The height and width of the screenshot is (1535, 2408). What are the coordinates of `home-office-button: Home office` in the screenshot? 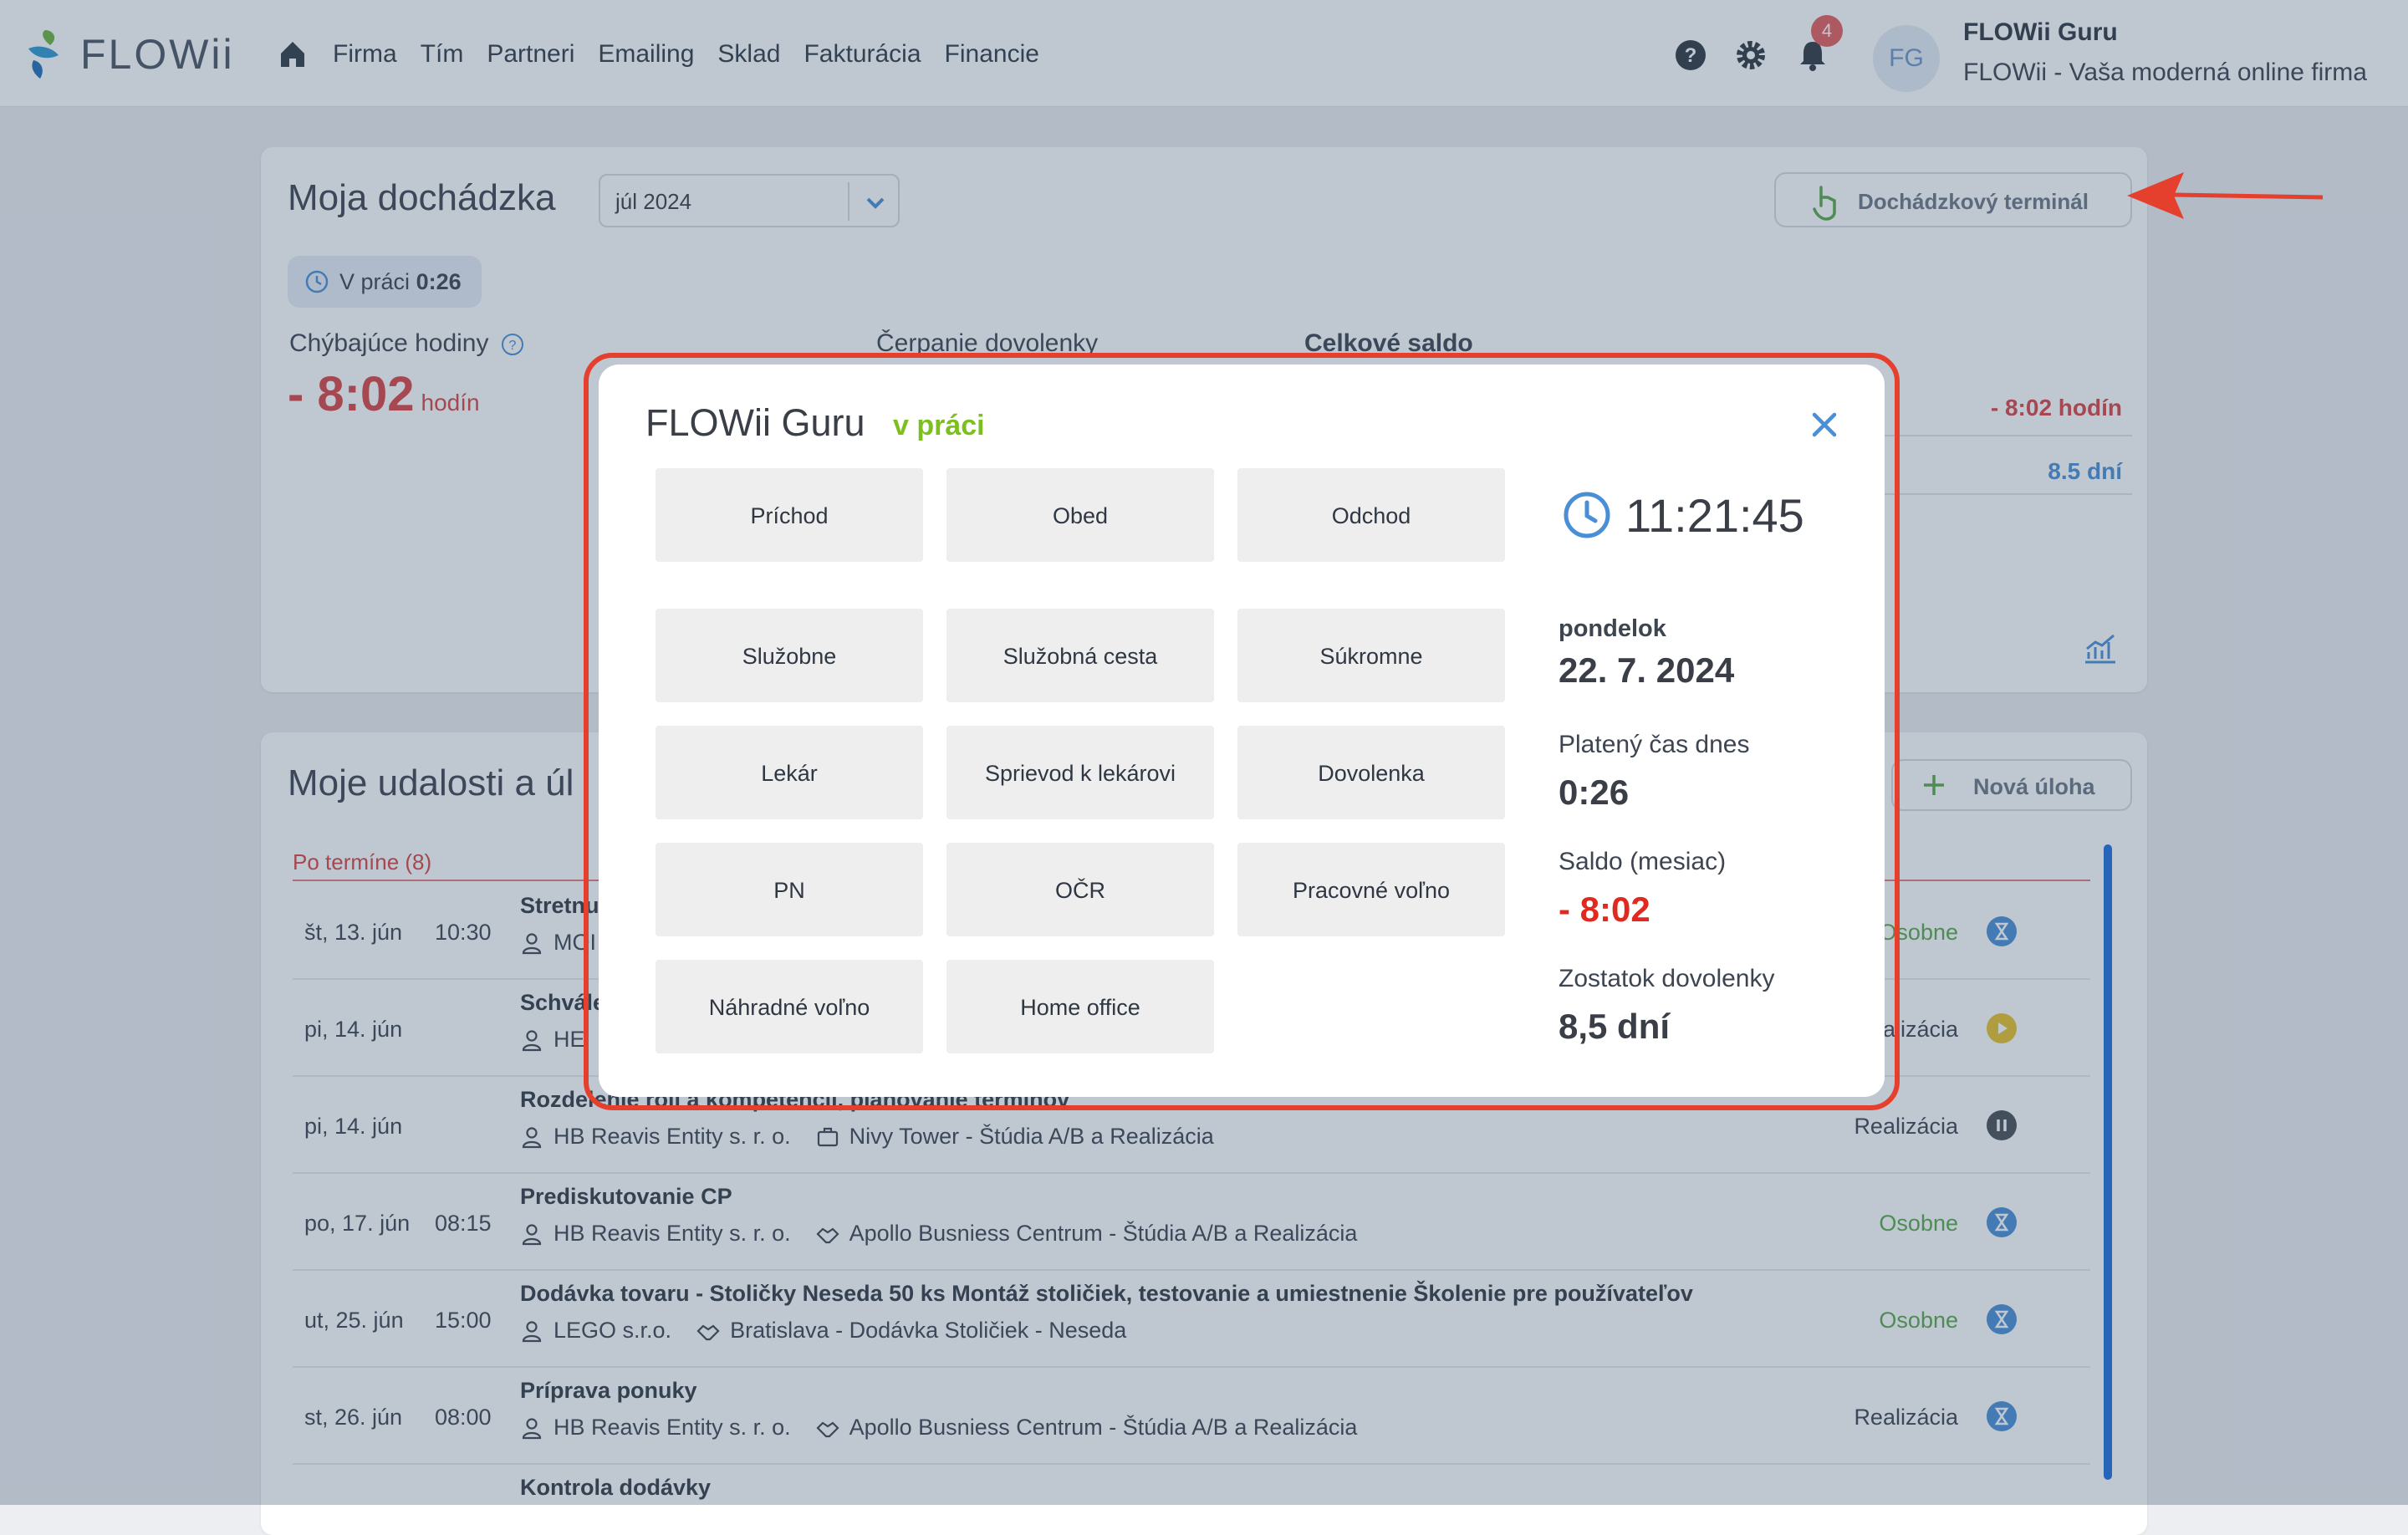 It's located at (1080, 1006).